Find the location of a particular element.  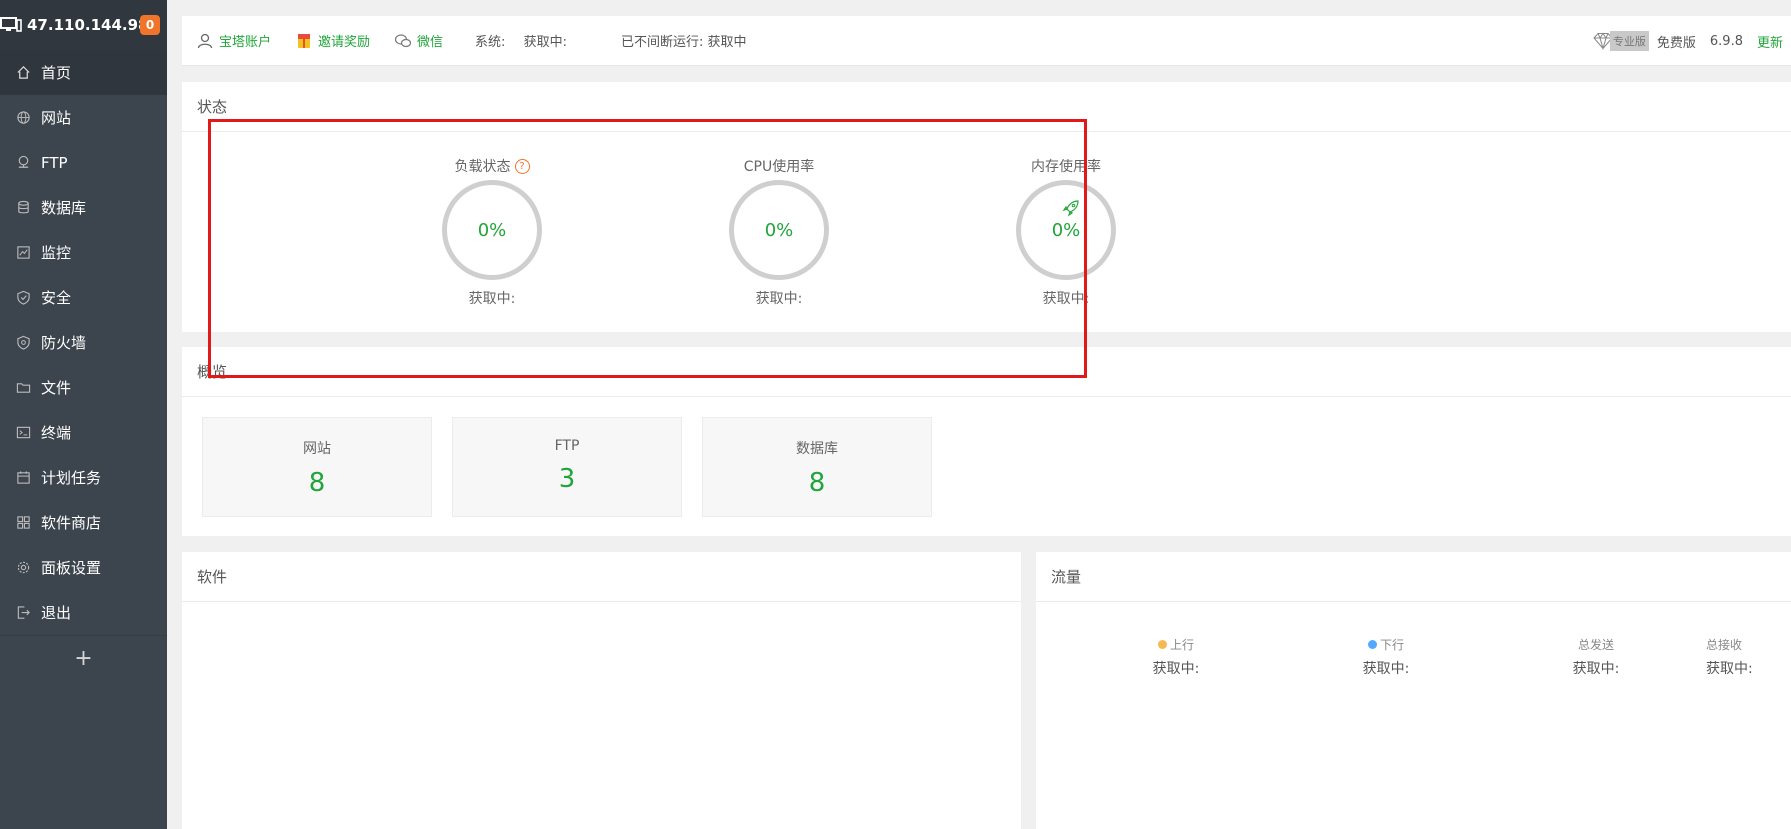

overview-card-count: 8 is located at coordinates (817, 483).